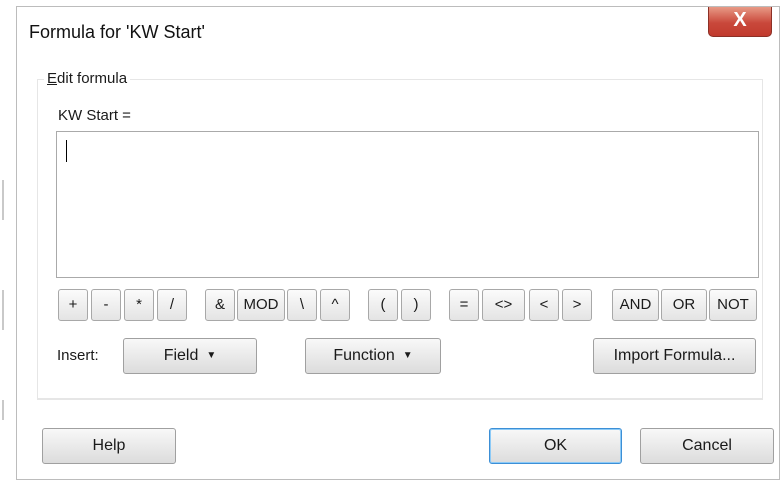  I want to click on divider, so click(400, 399).